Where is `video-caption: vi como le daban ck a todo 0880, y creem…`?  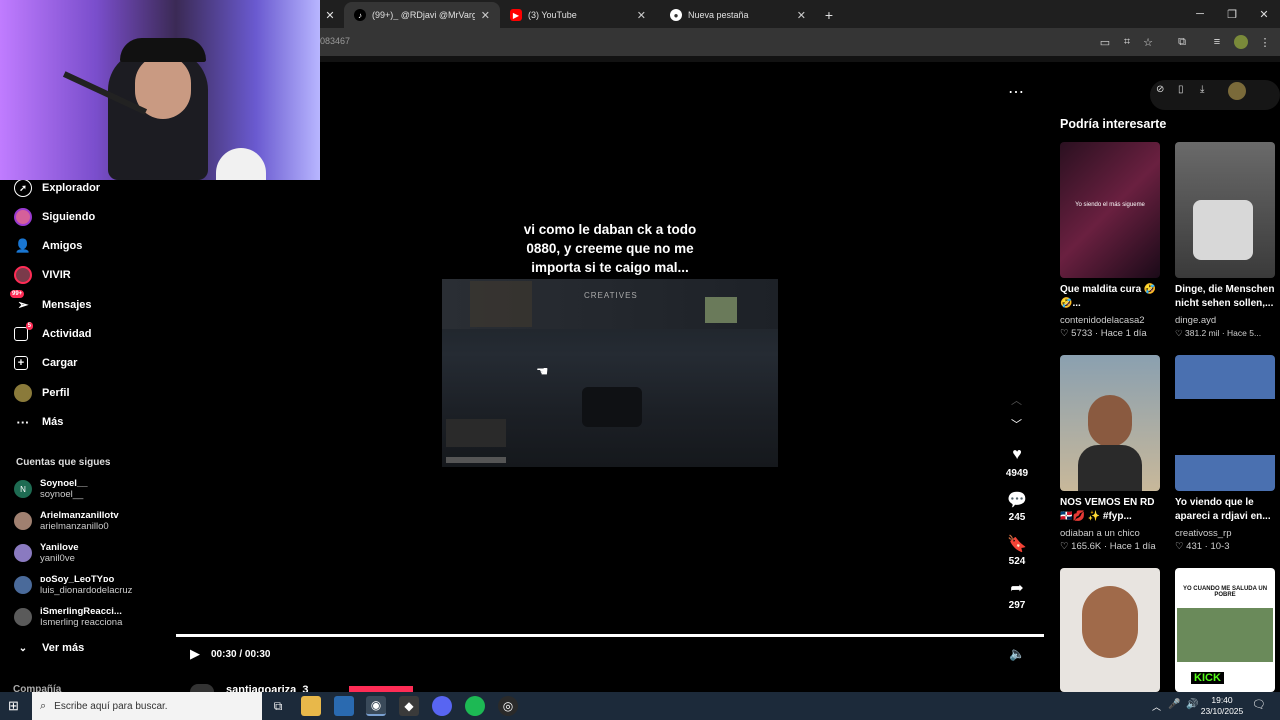
video-caption: vi como le daban ck a todo 0880, y creem… is located at coordinates (610, 248).